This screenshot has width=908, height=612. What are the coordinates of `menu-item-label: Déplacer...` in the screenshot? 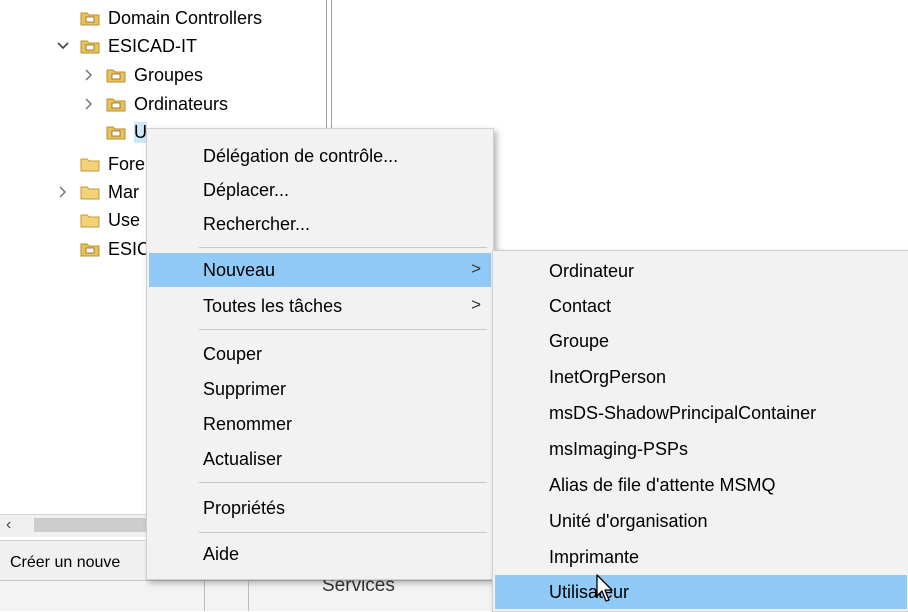 It's located at (246, 190).